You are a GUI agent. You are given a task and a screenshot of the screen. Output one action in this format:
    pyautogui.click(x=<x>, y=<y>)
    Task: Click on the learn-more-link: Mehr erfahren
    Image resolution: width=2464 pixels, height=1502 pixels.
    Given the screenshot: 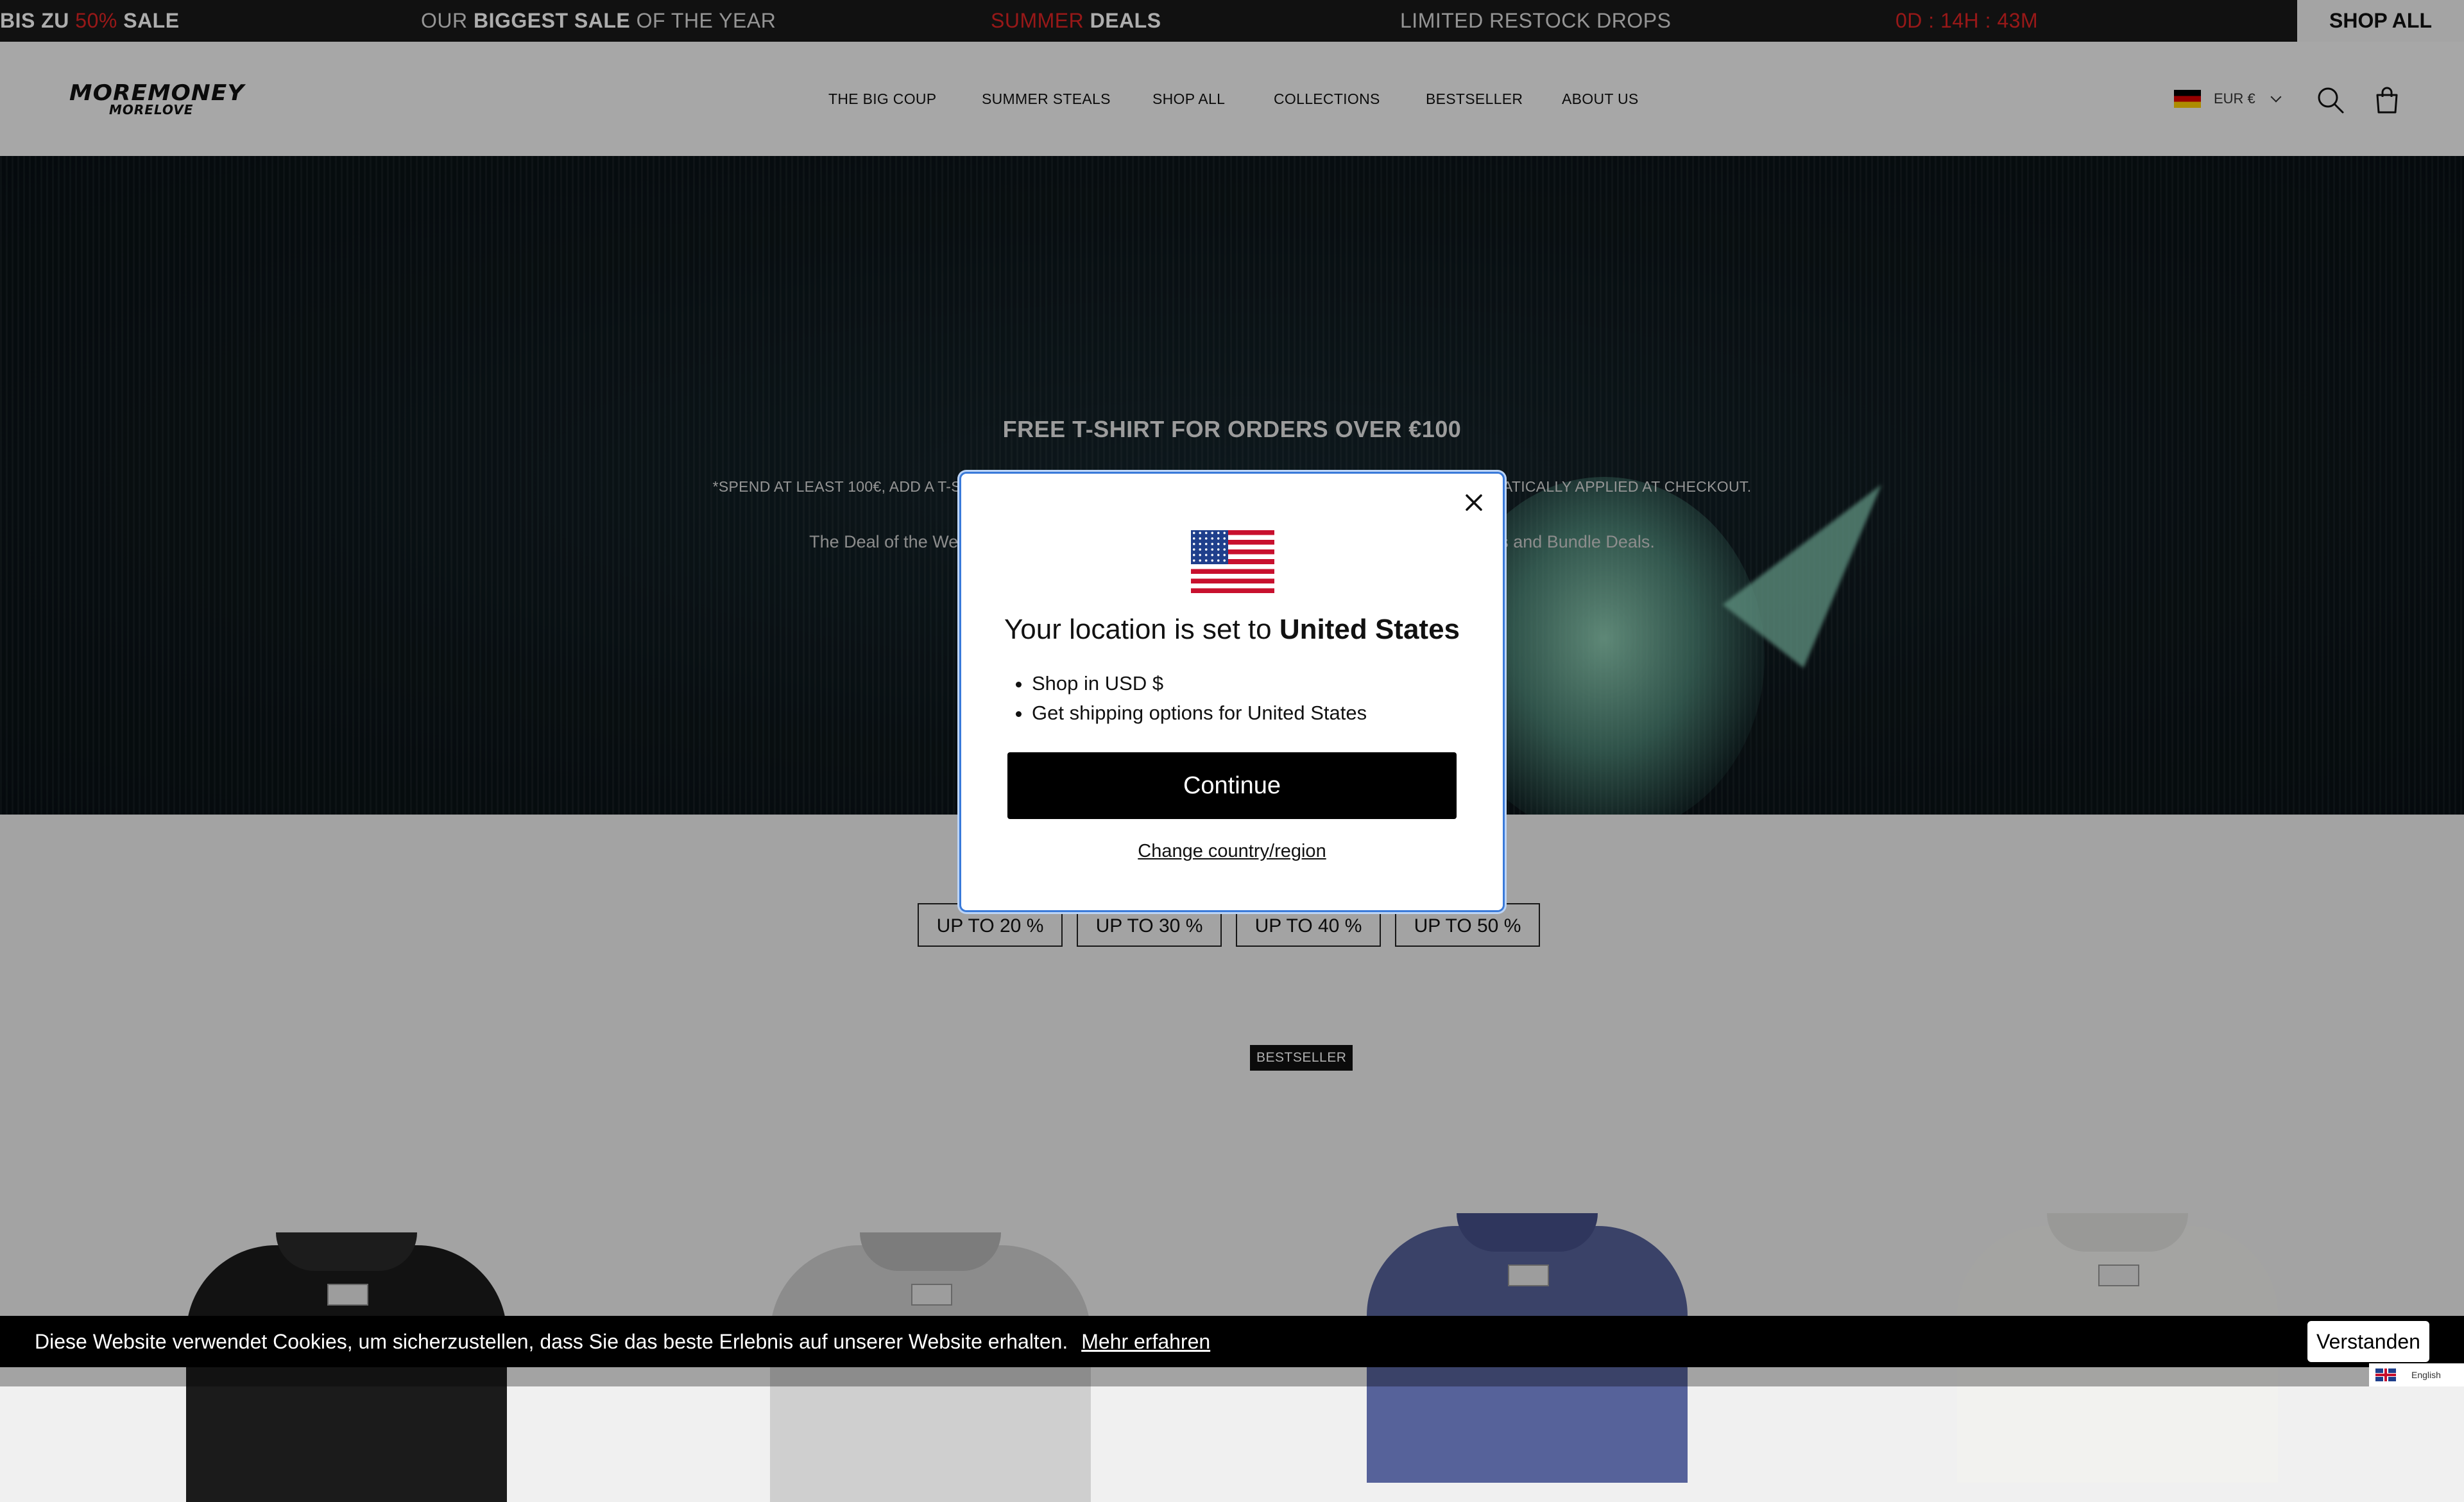 What is the action you would take?
    pyautogui.click(x=1145, y=1341)
    